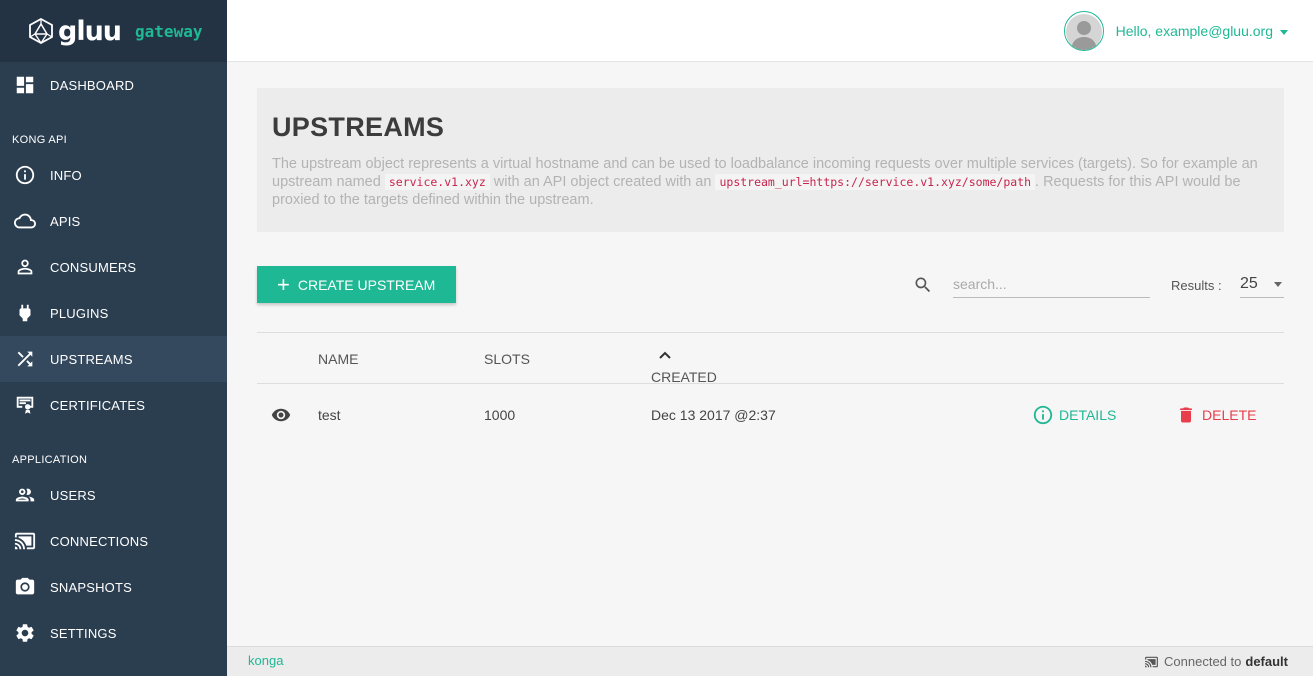 This screenshot has height=676, width=1313. I want to click on sidebar-item-upstreams: UPSTREAMS, so click(113, 359).